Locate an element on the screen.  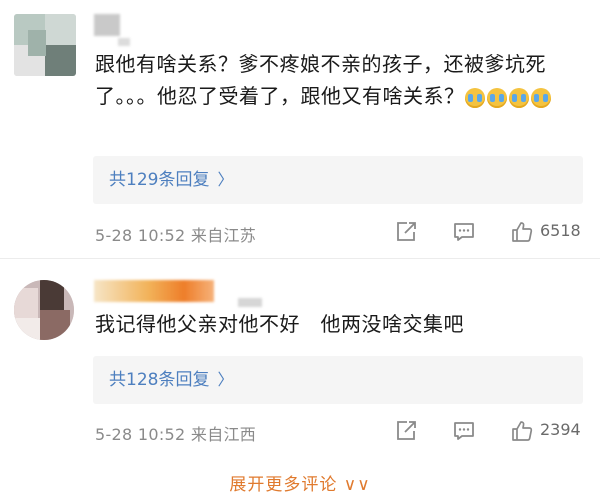
comment-actions: 6518 is located at coordinates (490, 232).